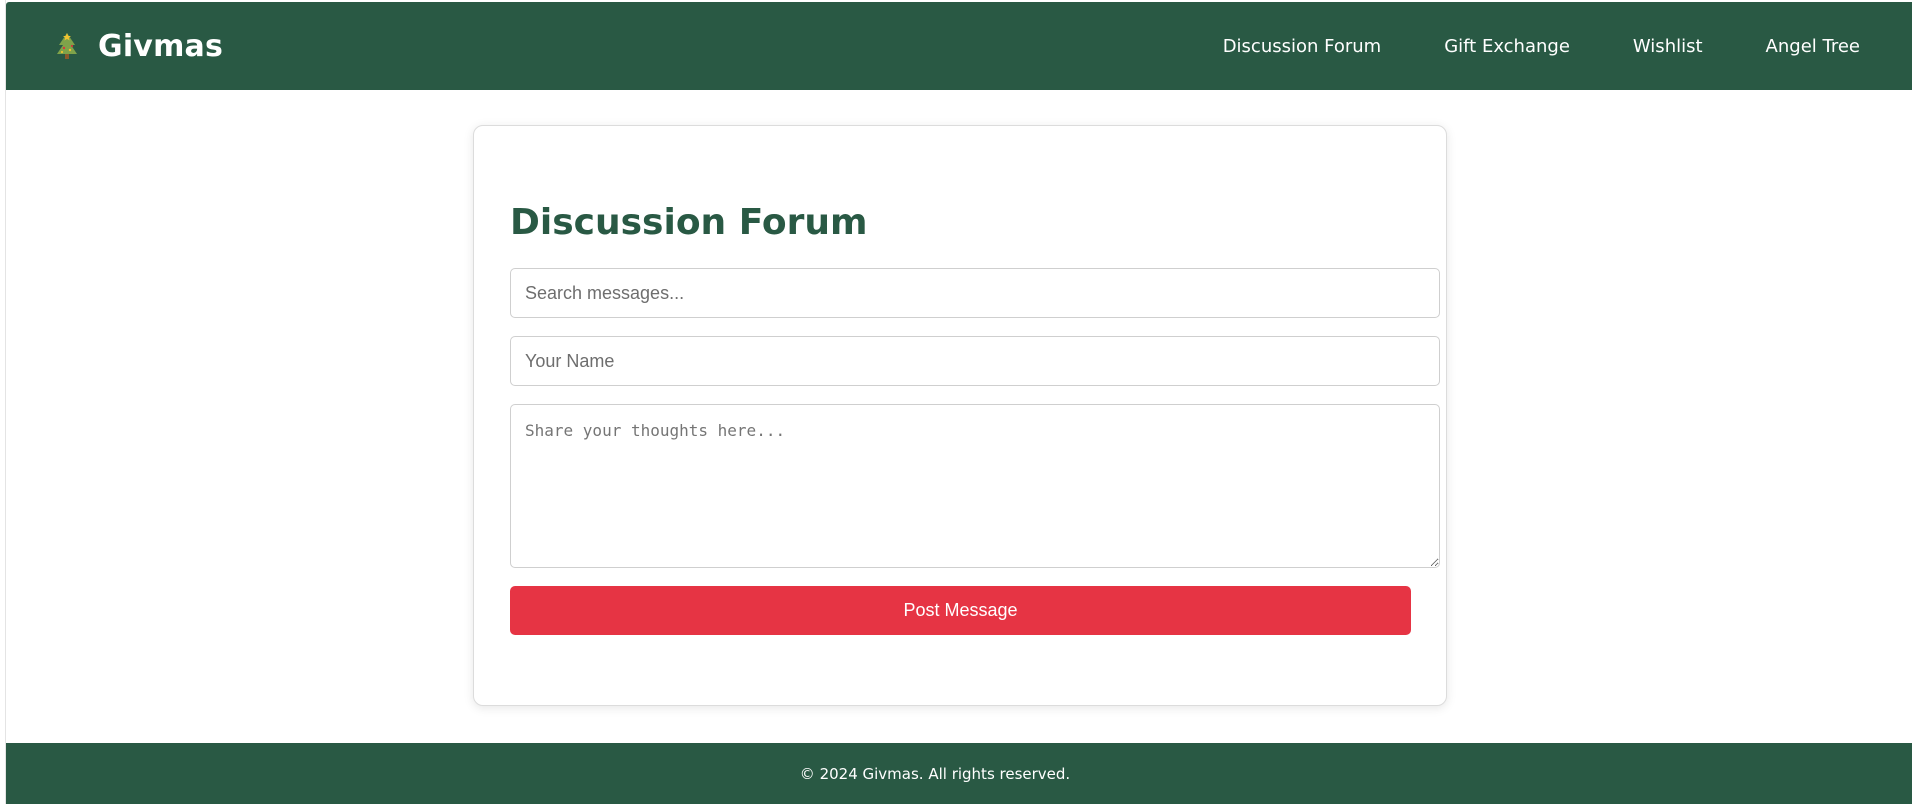  I want to click on post-message-button: Post Message, so click(960, 610).